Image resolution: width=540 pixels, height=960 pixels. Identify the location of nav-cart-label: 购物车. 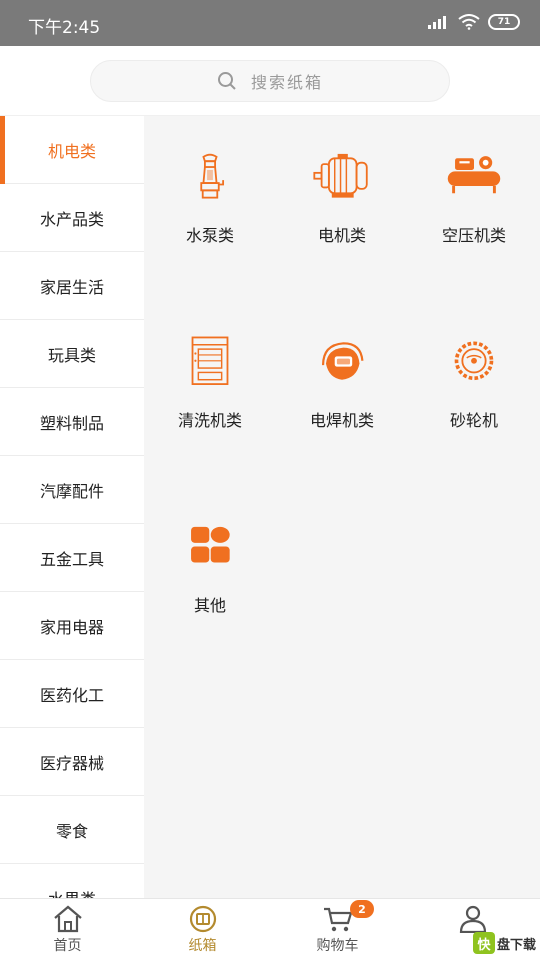
(337, 946).